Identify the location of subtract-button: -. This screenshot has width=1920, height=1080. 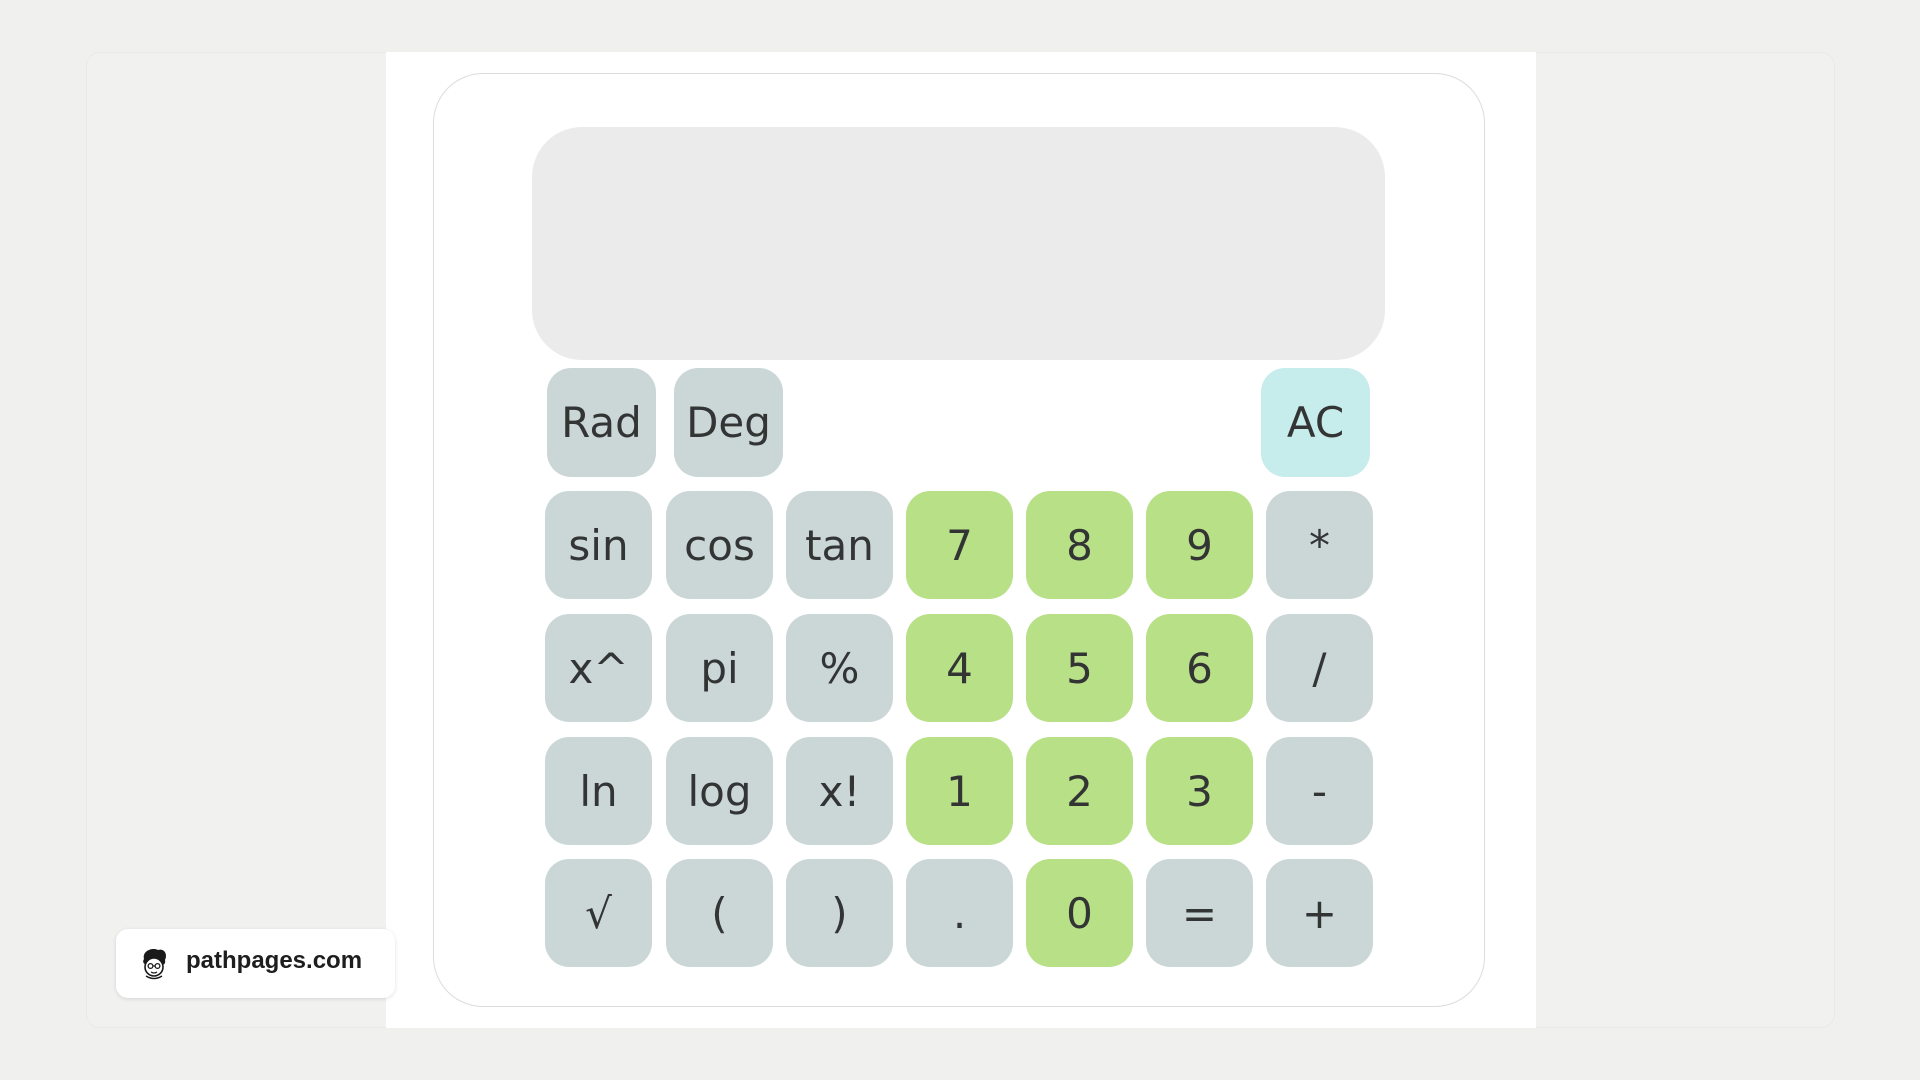
(1319, 791).